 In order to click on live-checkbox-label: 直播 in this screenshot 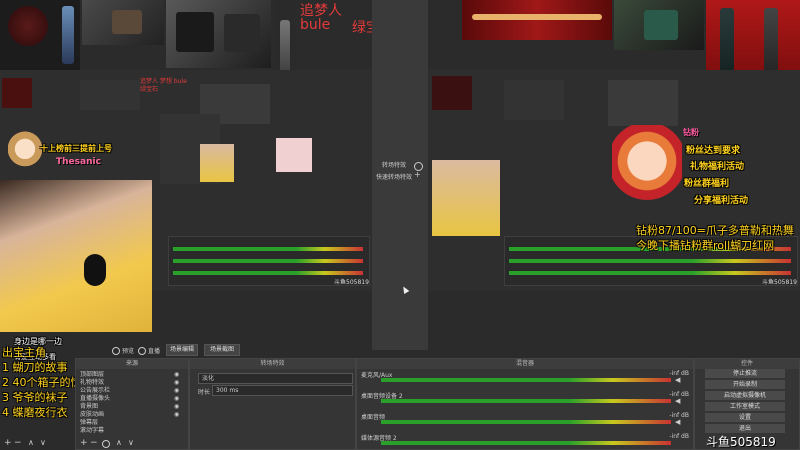, I will do `click(154, 351)`.